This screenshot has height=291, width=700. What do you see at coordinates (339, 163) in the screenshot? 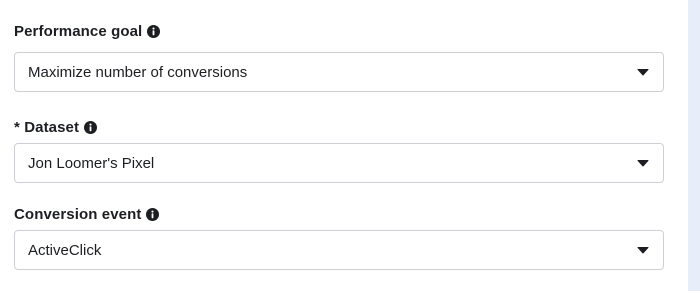
I see `dataset-select: Jon Loomer's Pixel` at bounding box center [339, 163].